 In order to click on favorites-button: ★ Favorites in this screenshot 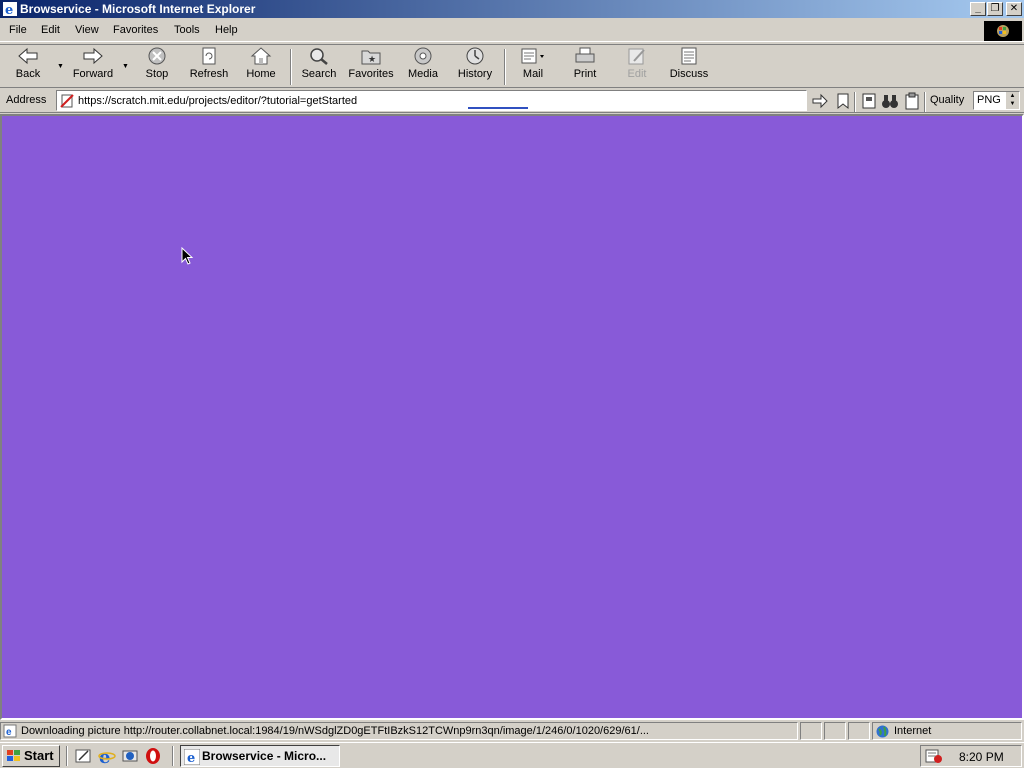, I will do `click(371, 67)`.